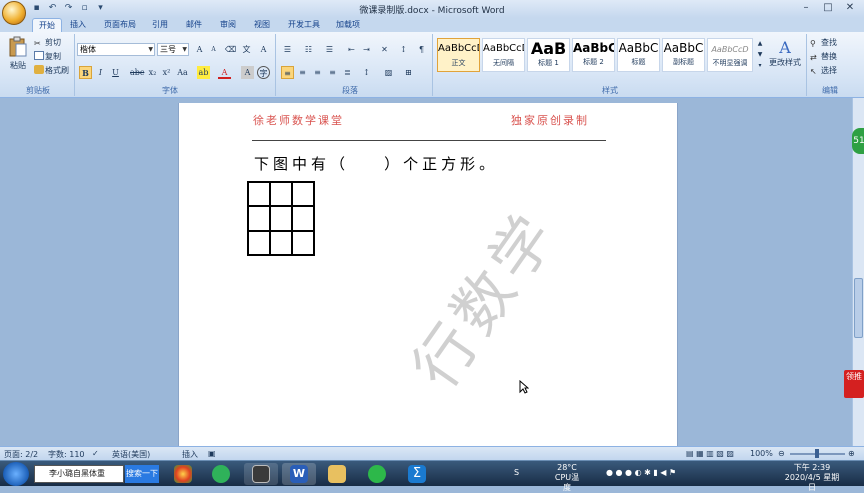 The width and height of the screenshot is (864, 493). I want to click on start-button, so click(16, 474).